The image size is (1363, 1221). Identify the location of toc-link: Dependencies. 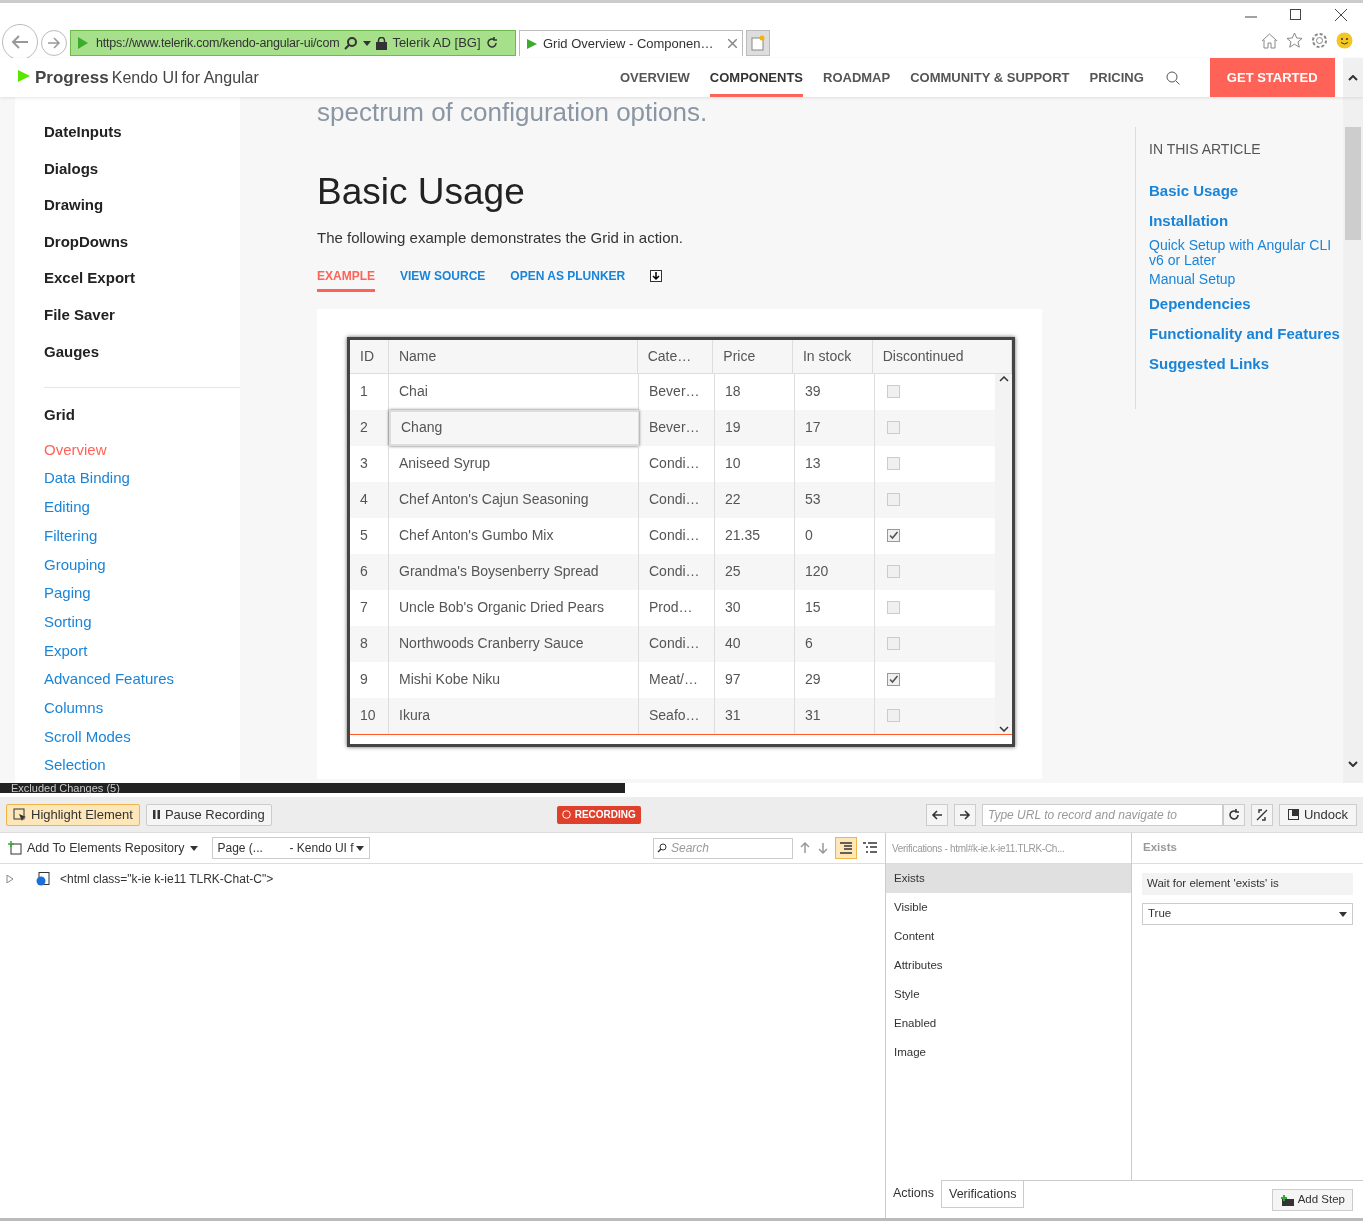
(1244, 304).